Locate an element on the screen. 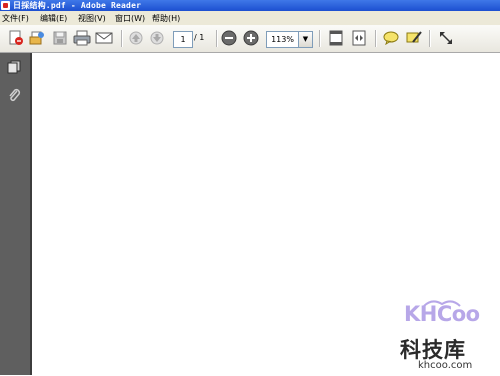 The height and width of the screenshot is (376, 500). page-total: / 1 is located at coordinates (199, 37).